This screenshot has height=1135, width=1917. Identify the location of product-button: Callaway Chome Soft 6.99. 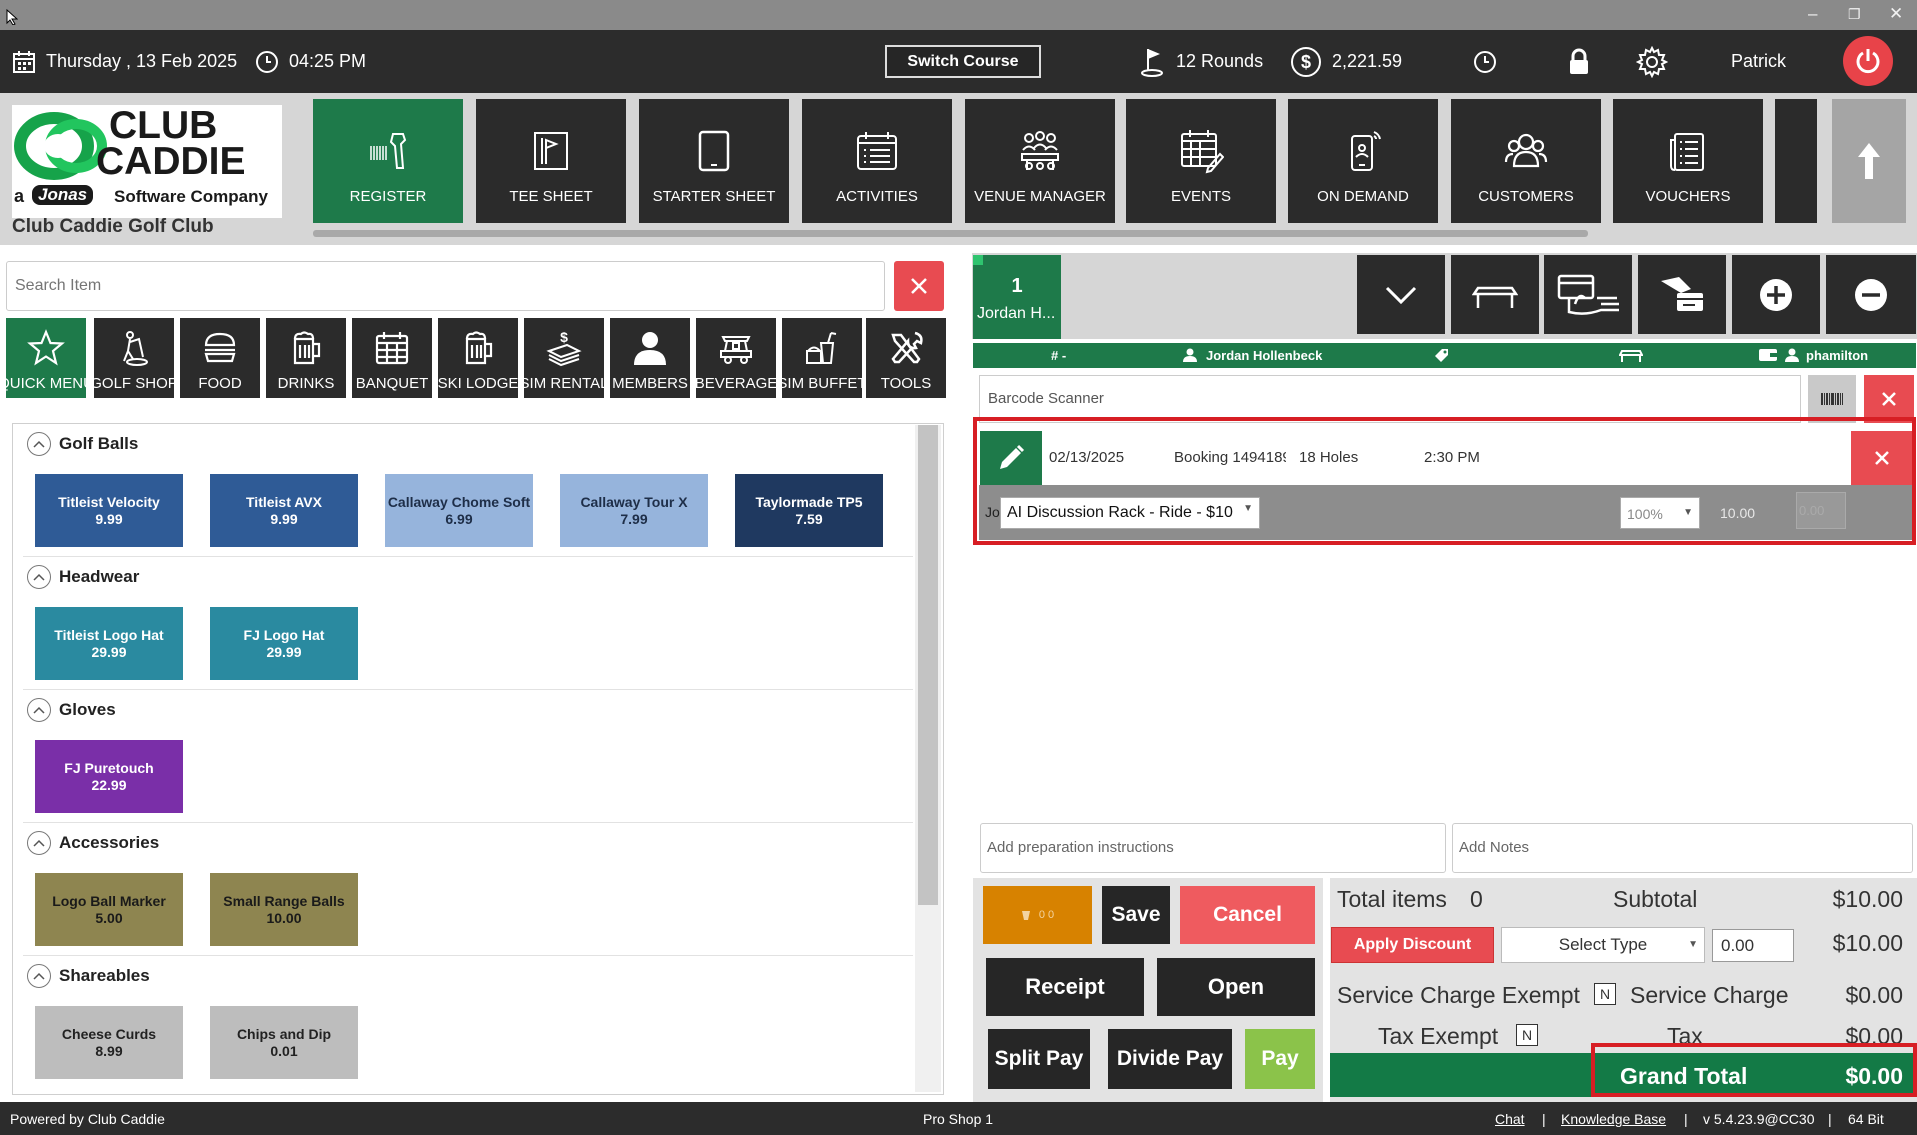
(459, 510).